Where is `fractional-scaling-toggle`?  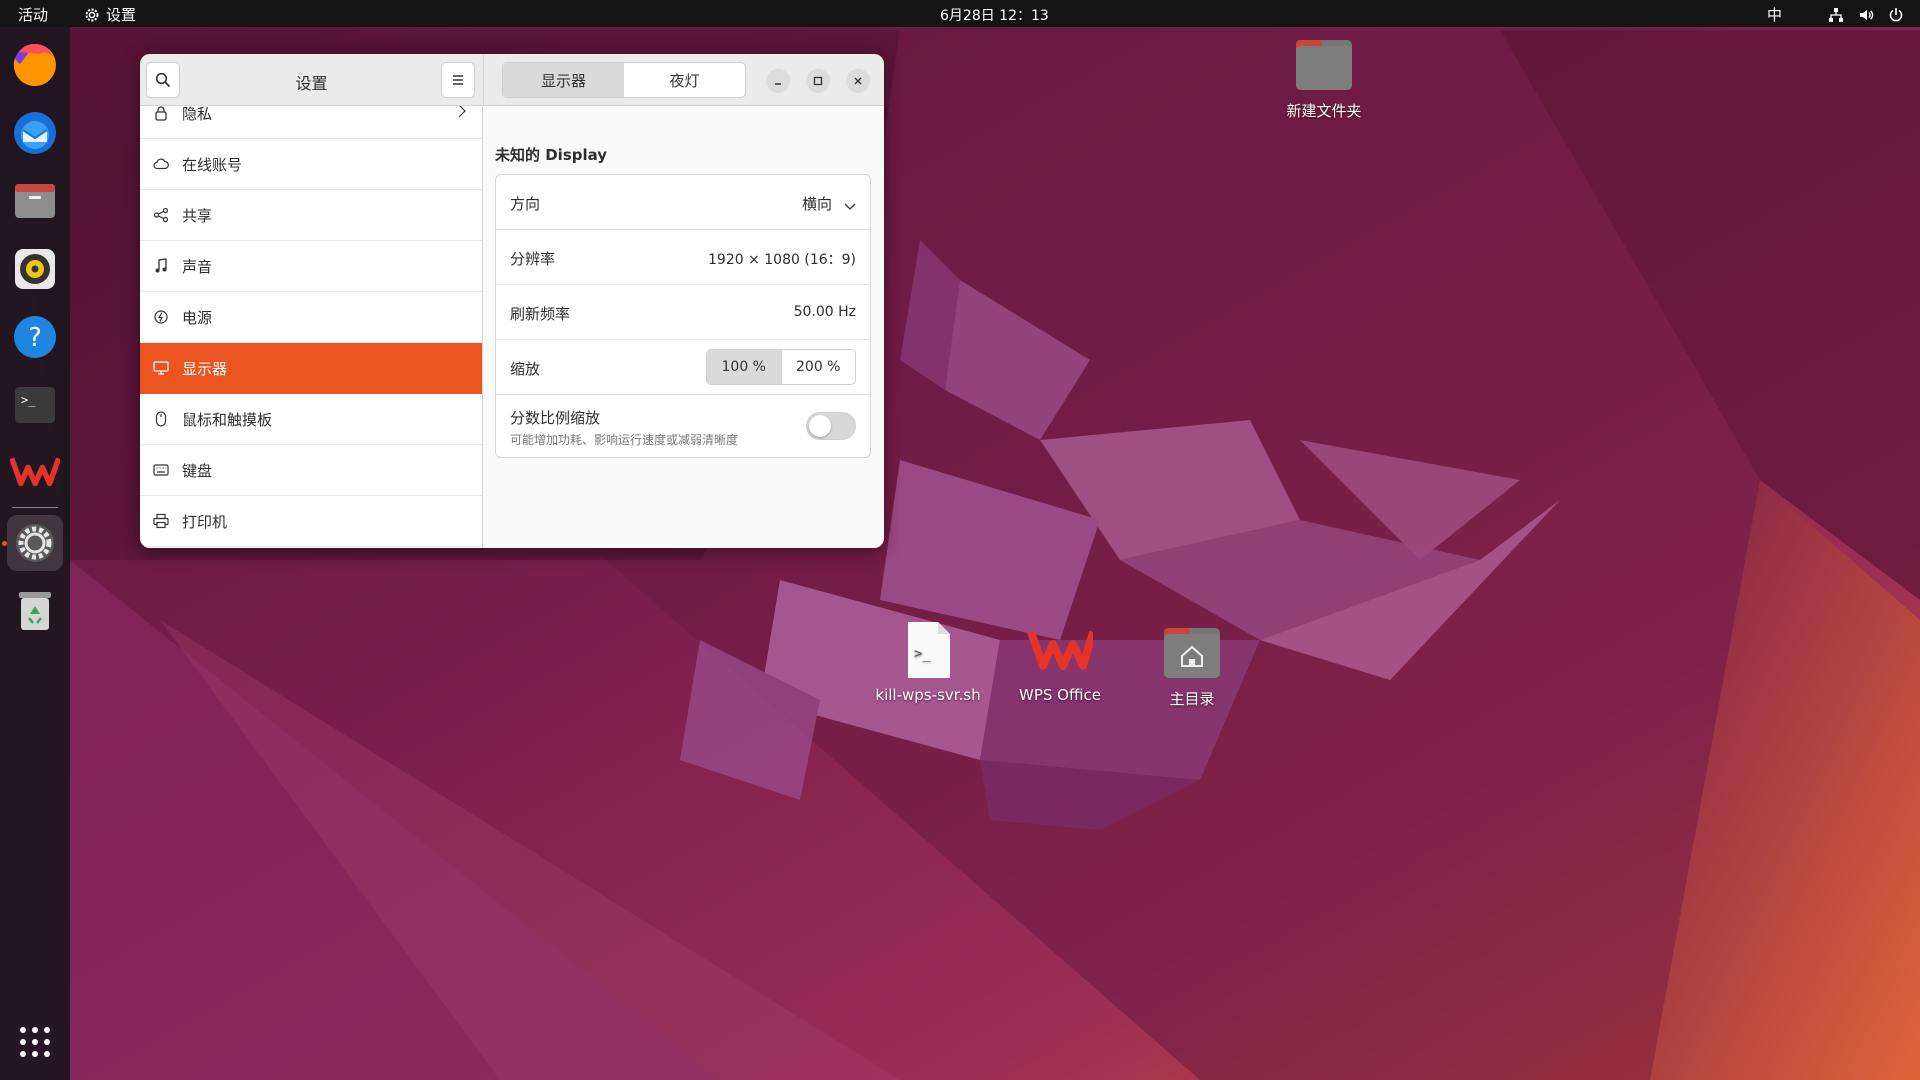
fractional-scaling-toggle is located at coordinates (831, 426).